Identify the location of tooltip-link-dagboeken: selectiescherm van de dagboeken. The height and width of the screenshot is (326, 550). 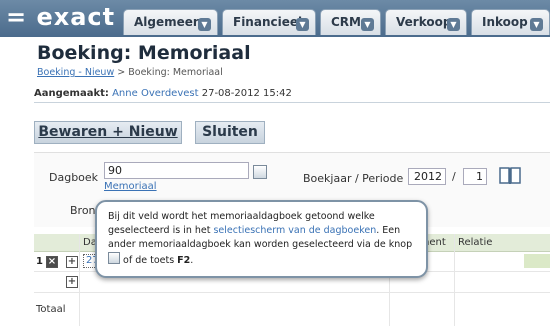
(294, 230).